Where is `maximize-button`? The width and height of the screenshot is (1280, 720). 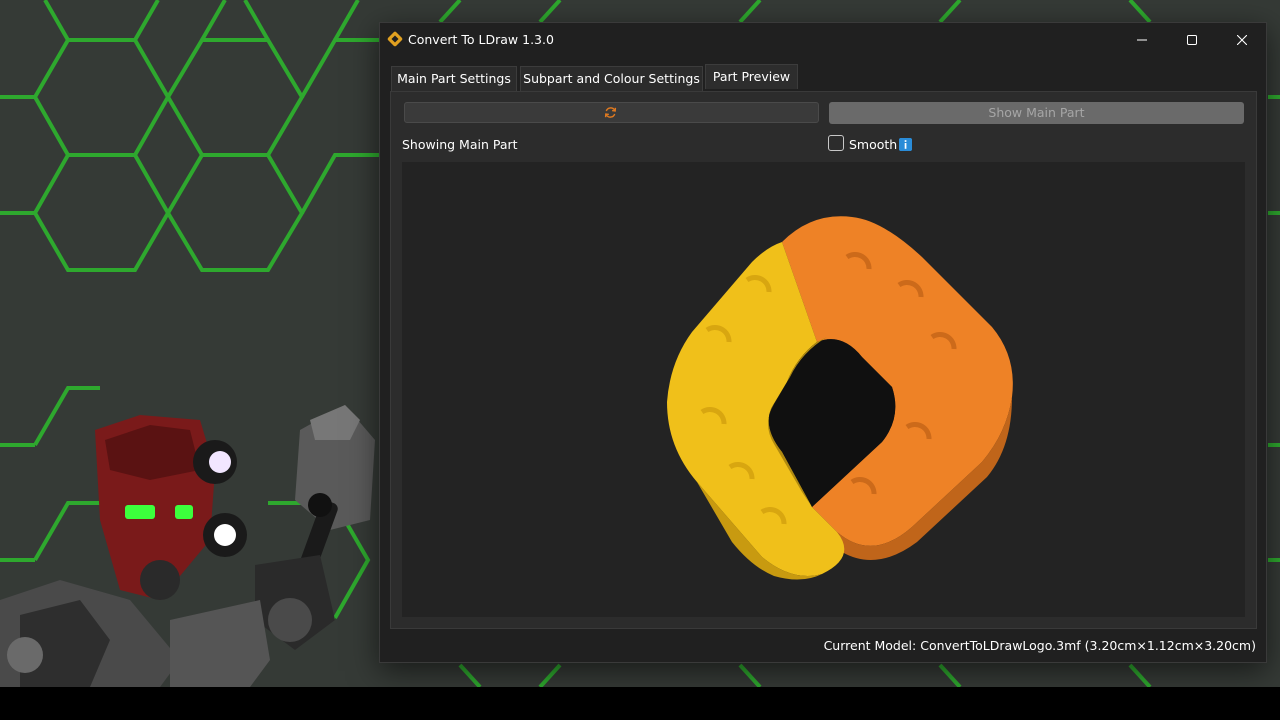
maximize-button is located at coordinates (1192, 40).